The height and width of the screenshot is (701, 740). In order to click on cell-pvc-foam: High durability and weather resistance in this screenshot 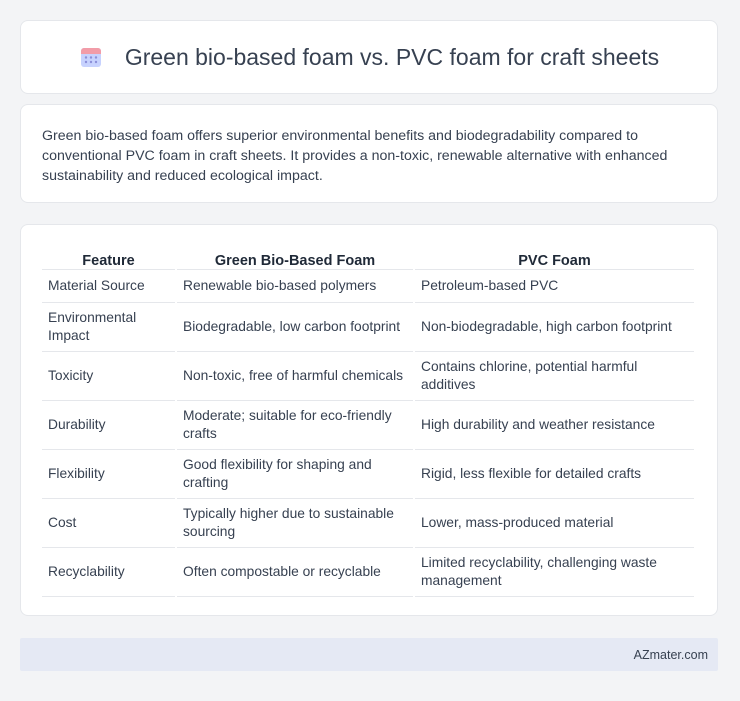, I will do `click(554, 425)`.